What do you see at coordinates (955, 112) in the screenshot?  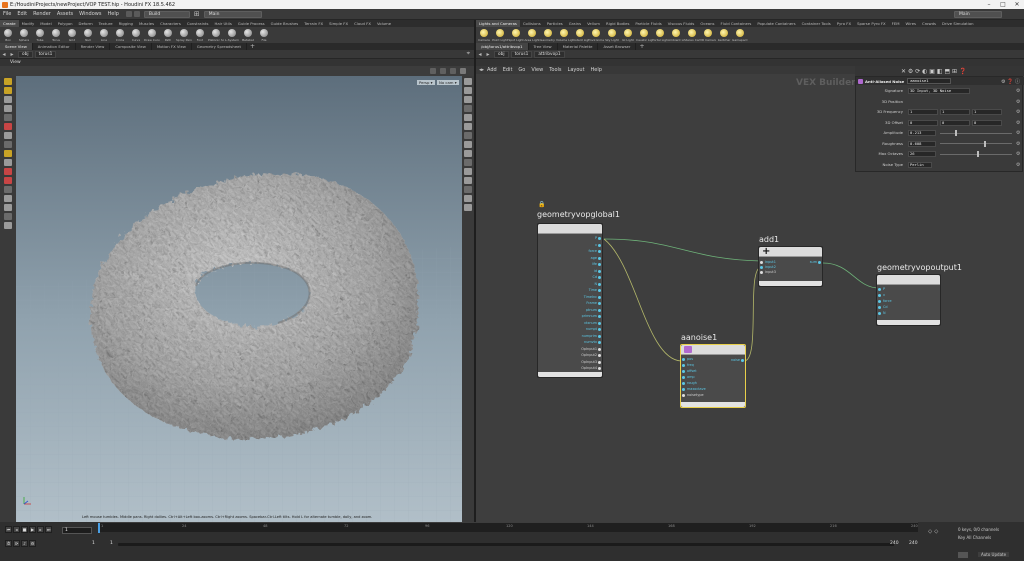 I see `param-vector-field: 1` at bounding box center [955, 112].